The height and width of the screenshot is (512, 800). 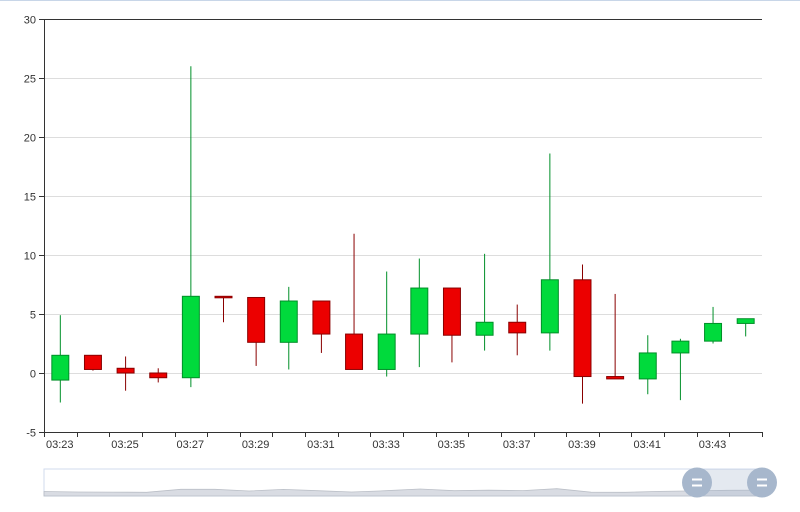 I want to click on y-tick-label: 20, so click(x=30, y=139).